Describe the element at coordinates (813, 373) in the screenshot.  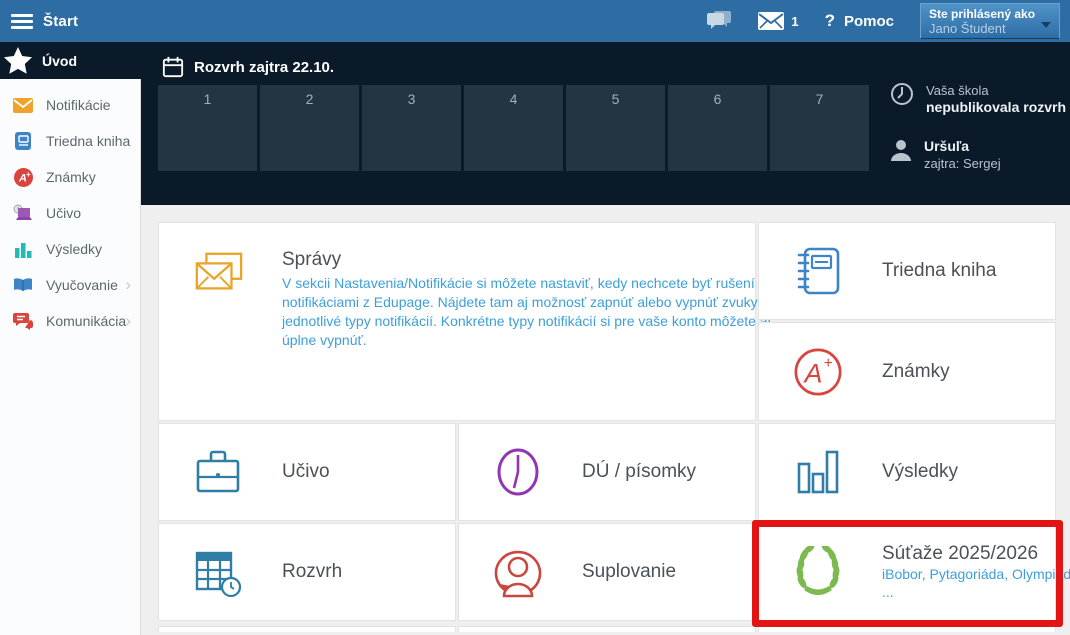
I see `svg-text: A` at that location.